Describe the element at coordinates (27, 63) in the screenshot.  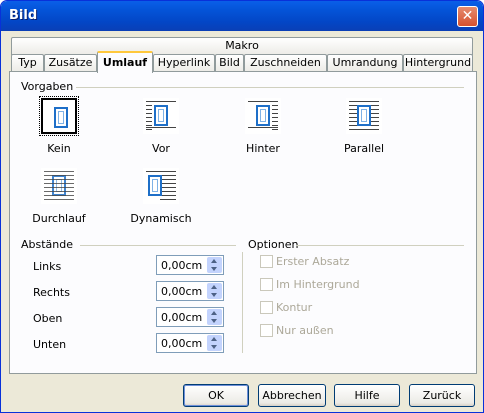
I see `tab-typ: Typ` at that location.